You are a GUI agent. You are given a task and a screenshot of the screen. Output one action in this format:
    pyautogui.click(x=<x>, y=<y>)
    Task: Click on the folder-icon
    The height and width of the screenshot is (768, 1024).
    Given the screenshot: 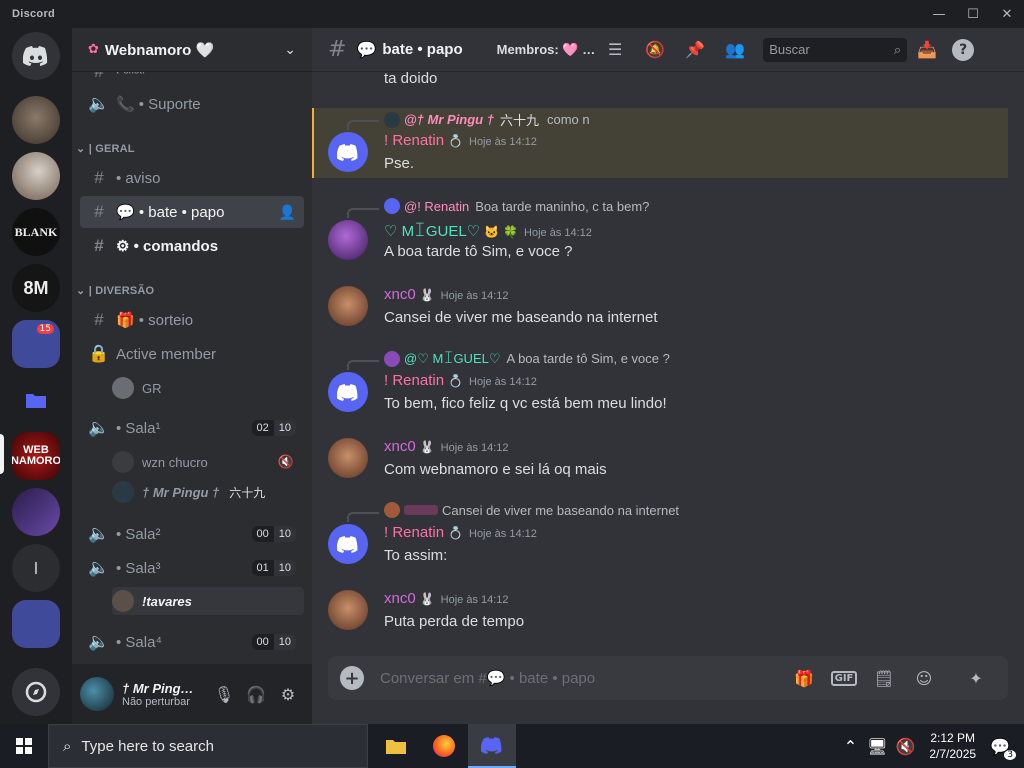 What is the action you would take?
    pyautogui.click(x=36, y=400)
    